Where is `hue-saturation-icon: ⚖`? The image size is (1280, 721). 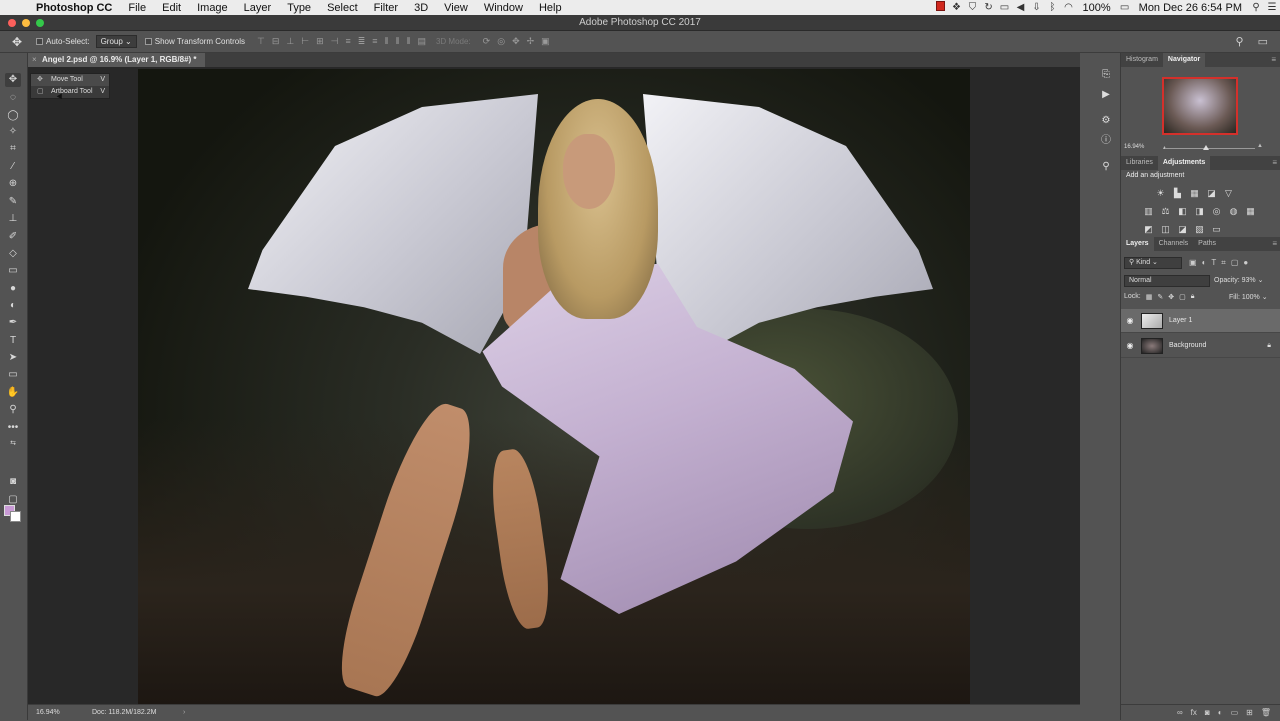
hue-saturation-icon: ⚖ is located at coordinates (1165, 211).